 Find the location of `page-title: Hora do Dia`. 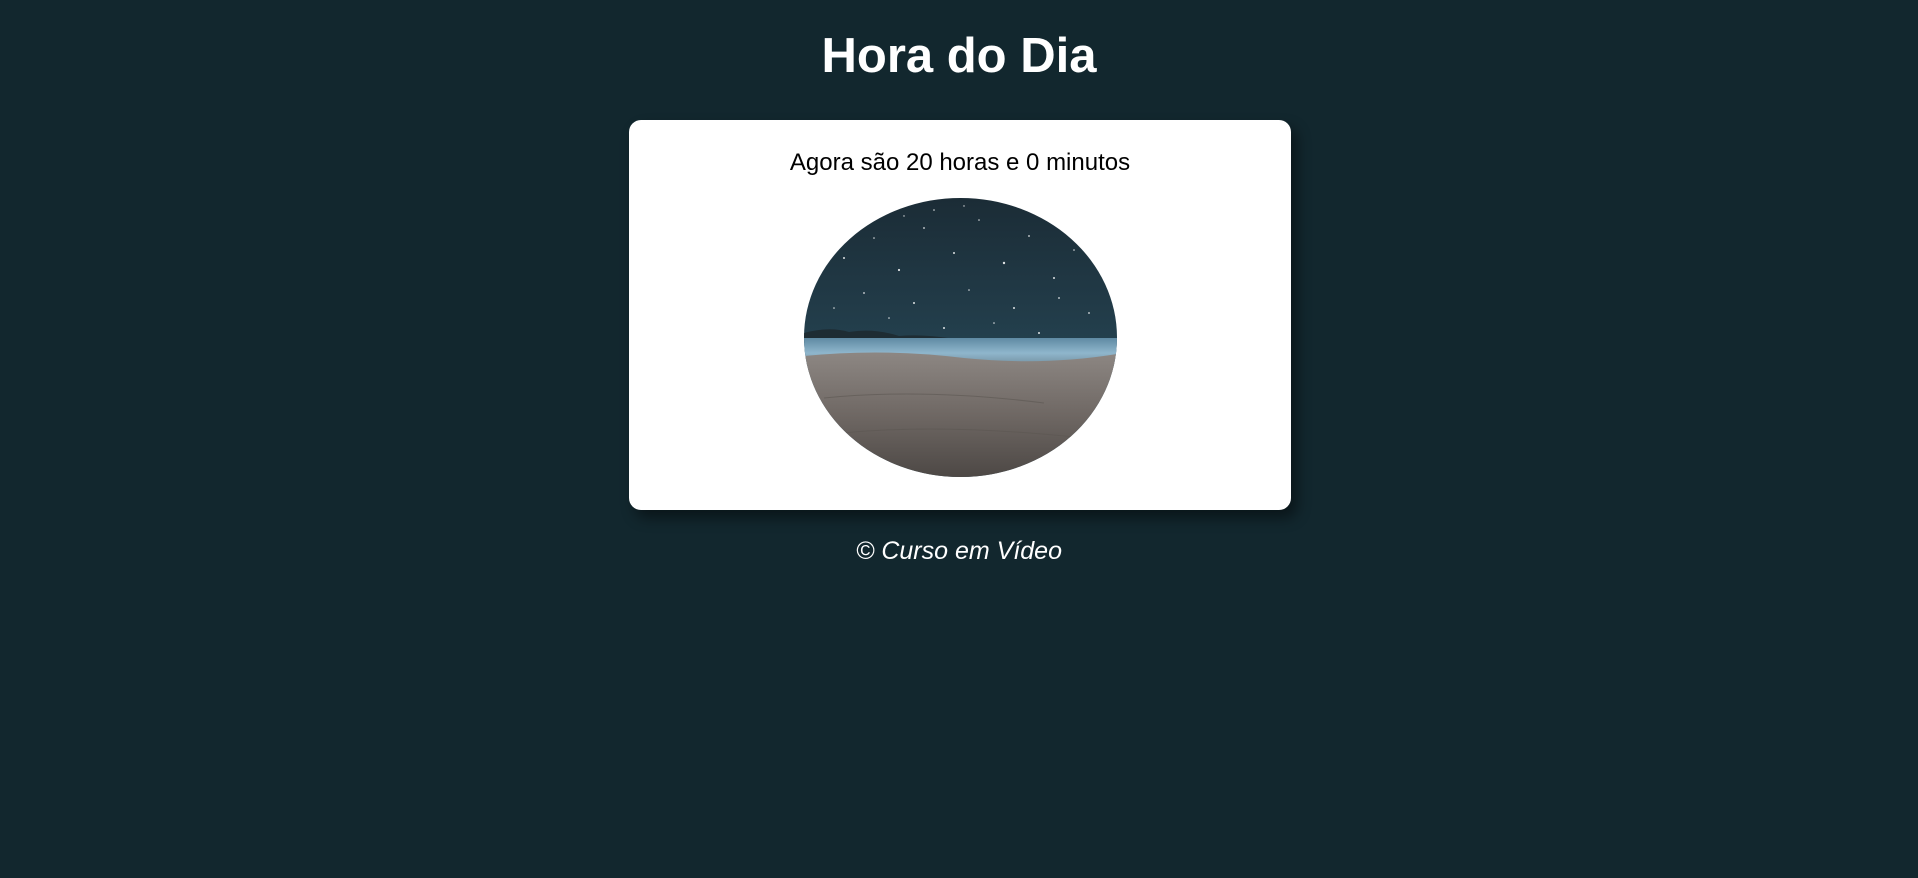

page-title: Hora do Dia is located at coordinates (959, 56).